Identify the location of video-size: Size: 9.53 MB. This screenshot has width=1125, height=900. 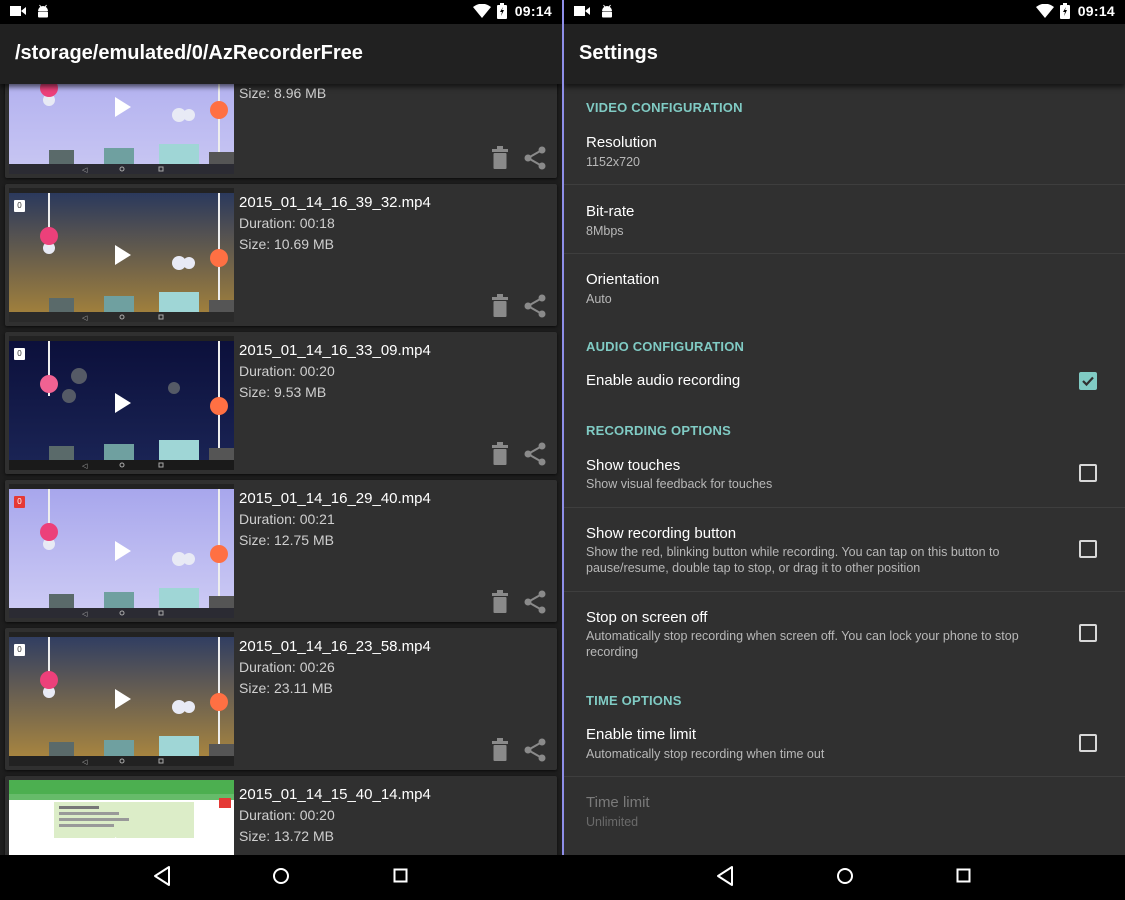
(283, 392).